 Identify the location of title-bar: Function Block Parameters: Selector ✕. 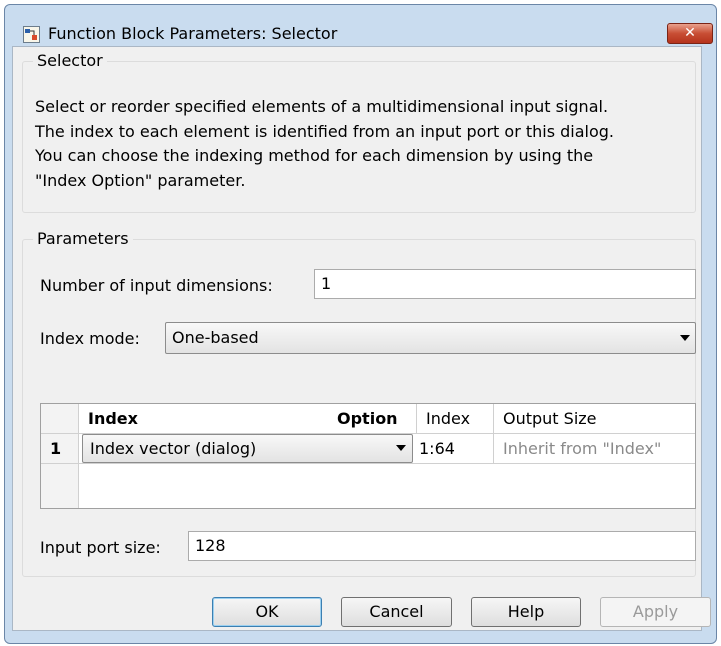
(360, 24).